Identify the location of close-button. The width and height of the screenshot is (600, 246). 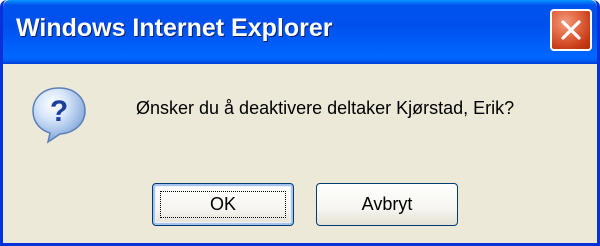
(571, 30).